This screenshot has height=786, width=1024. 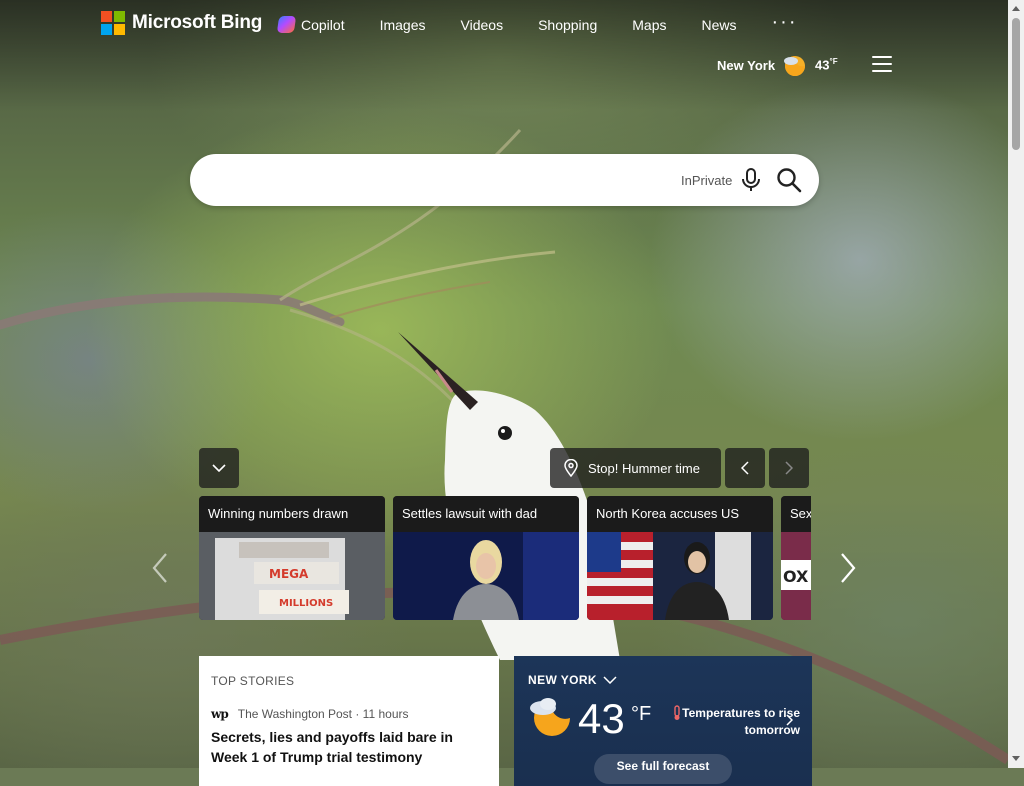 I want to click on news-card: Sex OX, so click(x=796, y=558).